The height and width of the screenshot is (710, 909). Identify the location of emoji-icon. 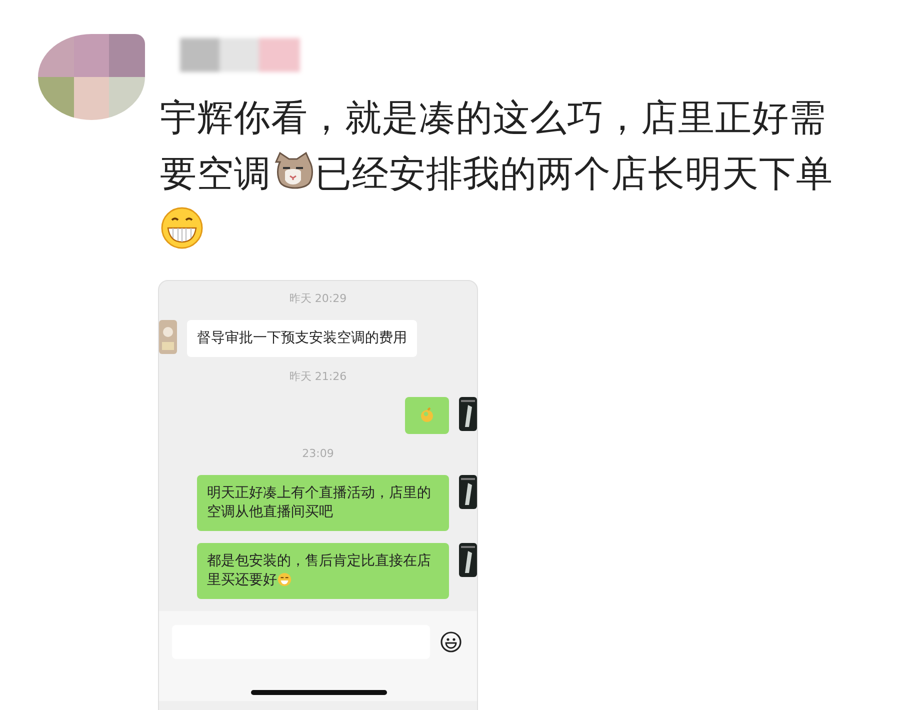
(451, 641).